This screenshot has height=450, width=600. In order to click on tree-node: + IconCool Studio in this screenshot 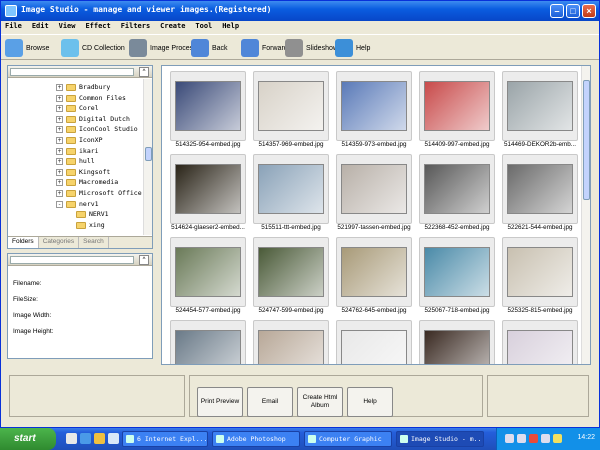, I will do `click(76, 129)`.